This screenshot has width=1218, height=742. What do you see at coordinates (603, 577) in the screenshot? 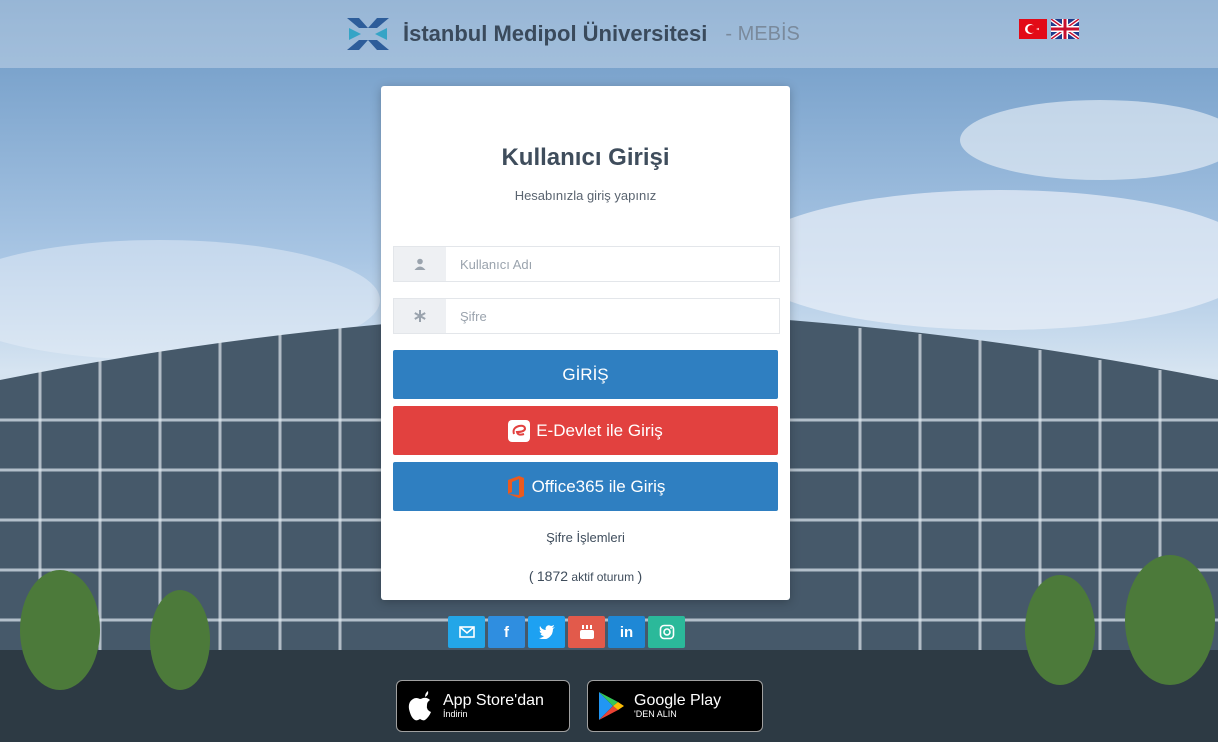
I see `sessions-label: aktif oturum` at bounding box center [603, 577].